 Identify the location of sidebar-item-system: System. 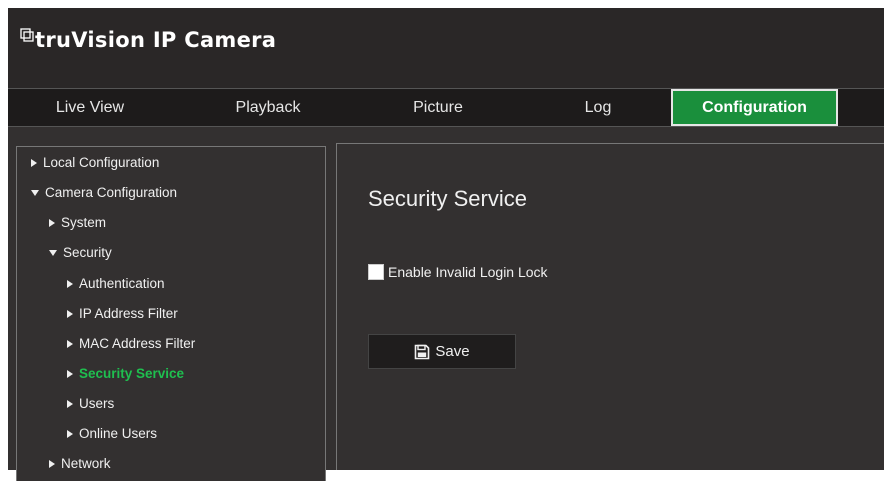
(77, 223).